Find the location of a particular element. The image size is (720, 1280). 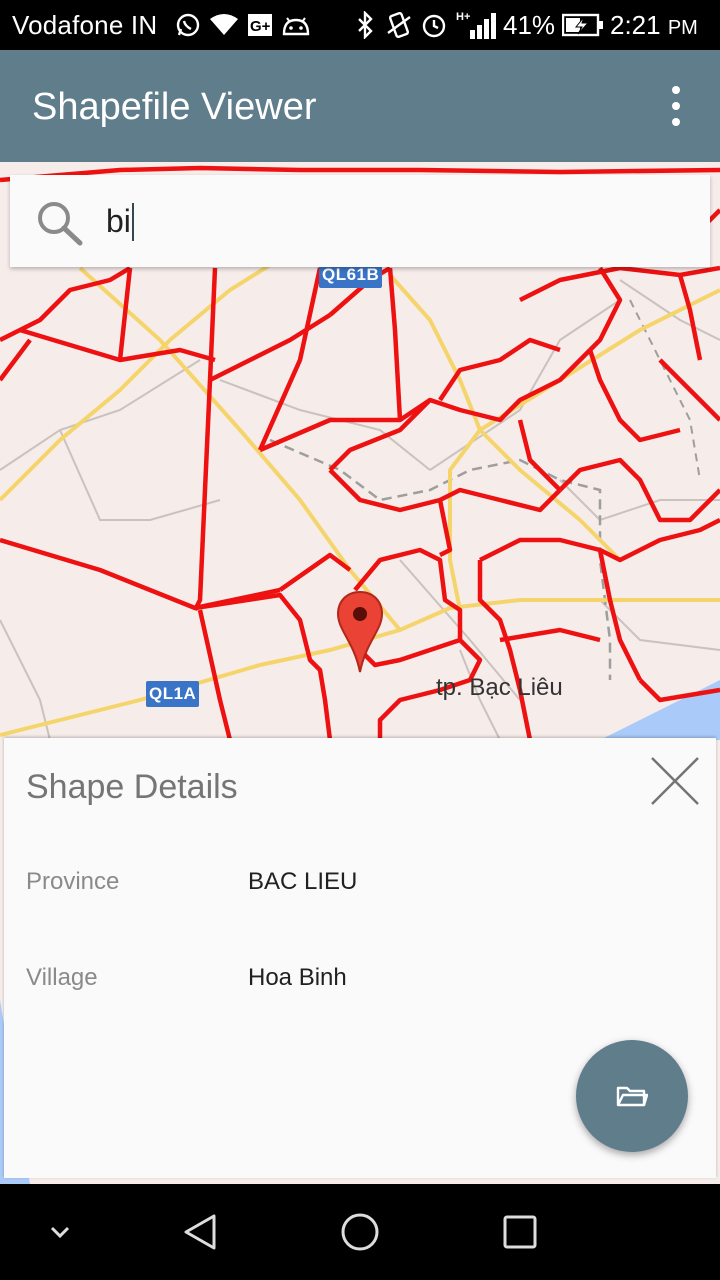

folder-open-icon is located at coordinates (632, 1096).